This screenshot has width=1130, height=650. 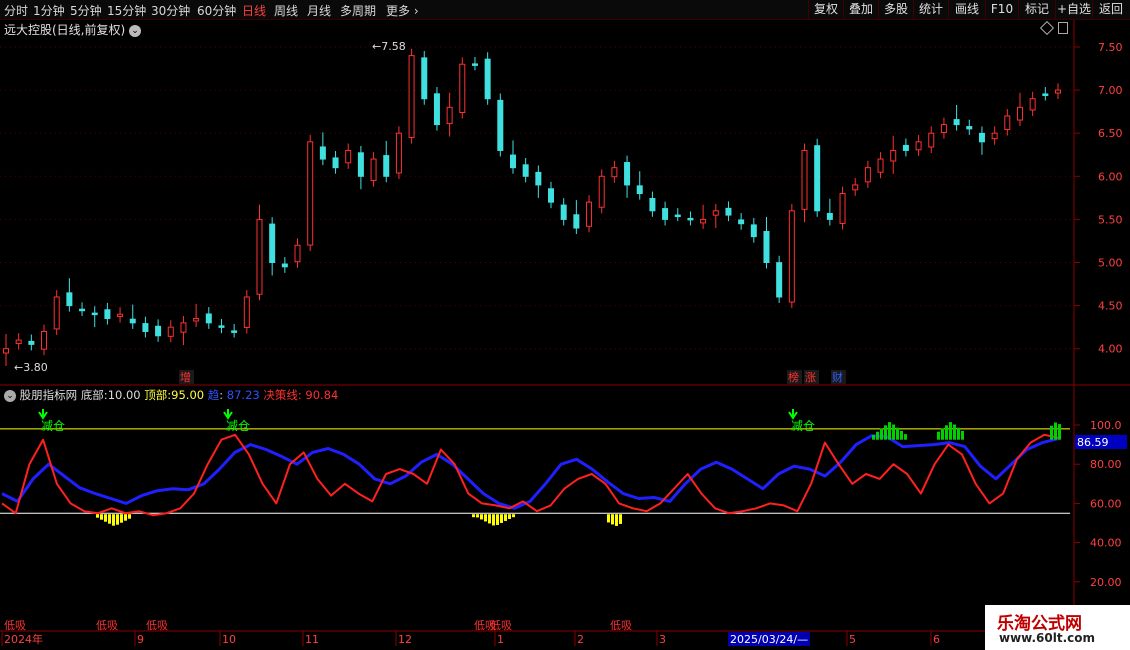 What do you see at coordinates (580, 639) in the screenshot?
I see `time-tick-label: 2` at bounding box center [580, 639].